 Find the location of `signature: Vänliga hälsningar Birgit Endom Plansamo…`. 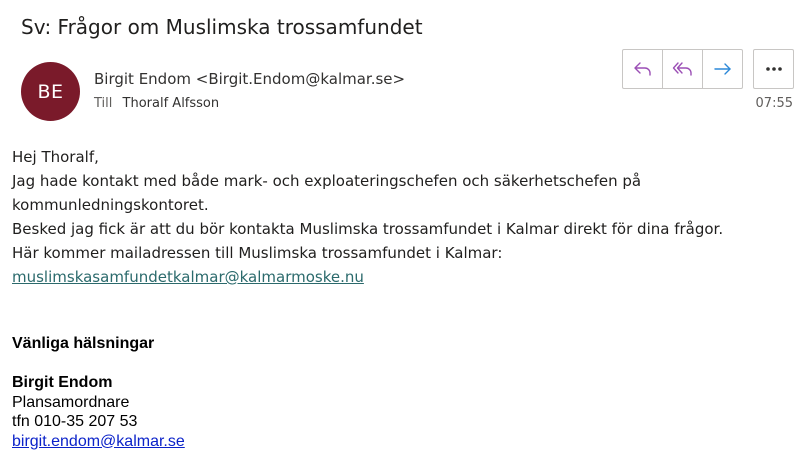

signature: Vänliga hälsningar Birgit Endom Plansamo… is located at coordinates (98, 392).